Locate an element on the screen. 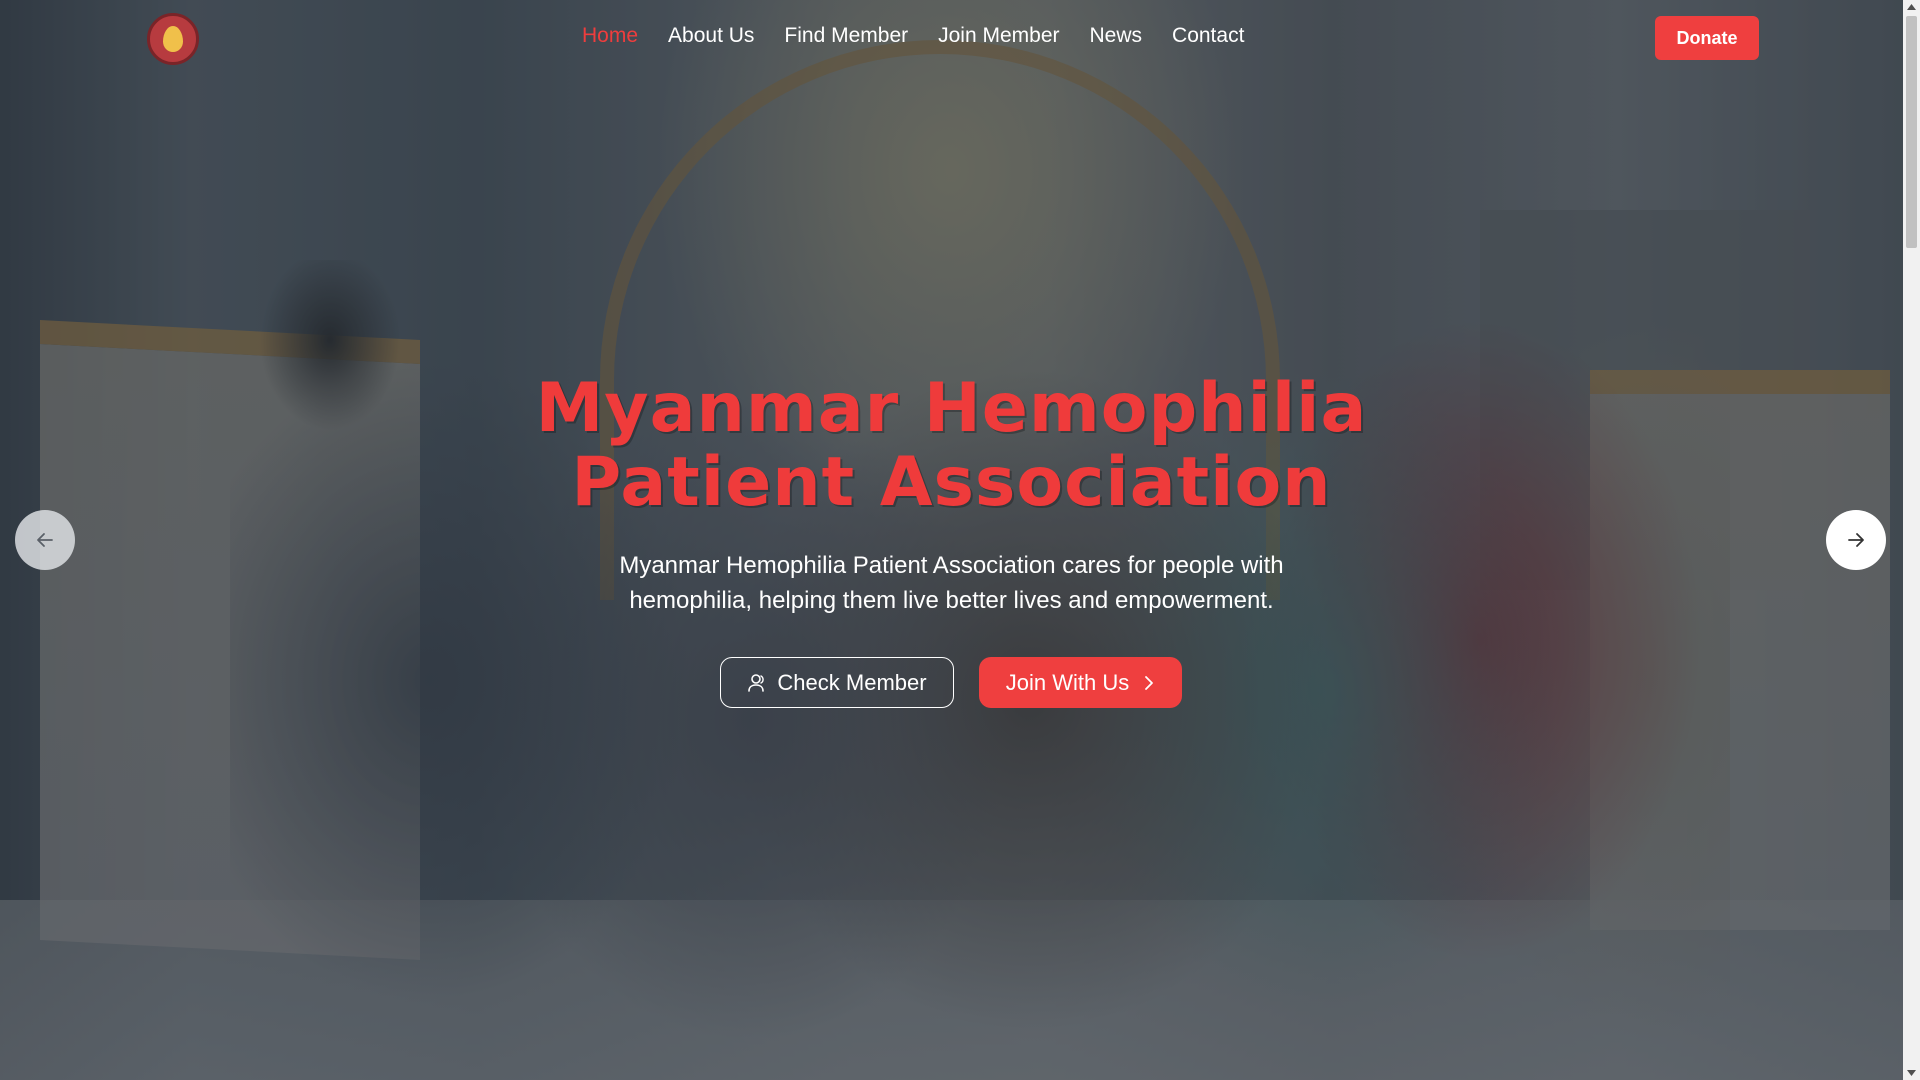  carousel-prev-button is located at coordinates (45, 540).